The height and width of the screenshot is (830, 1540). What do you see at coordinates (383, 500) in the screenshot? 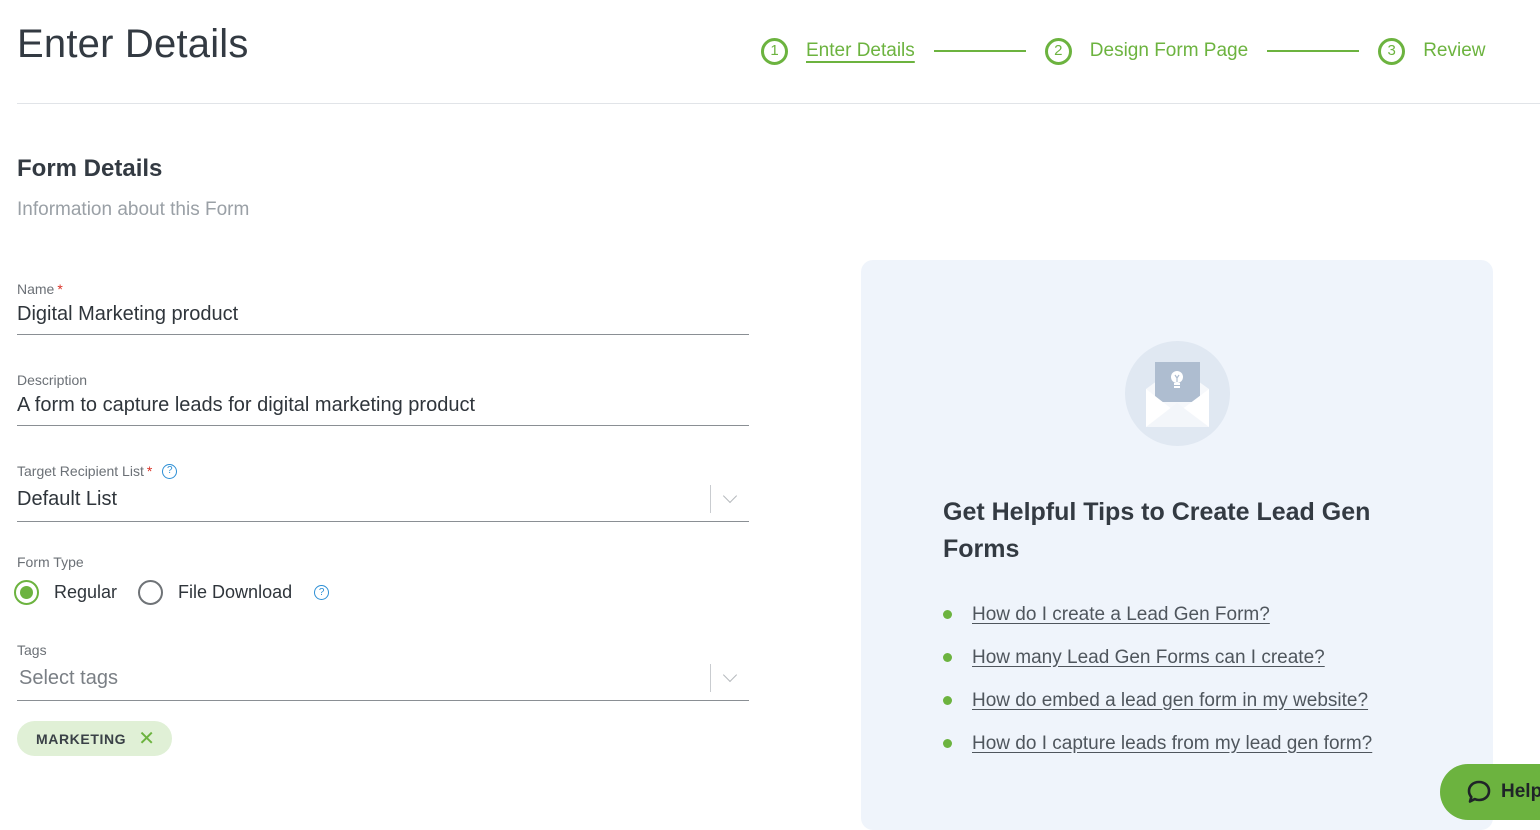
I see `target-list-select: Default List` at bounding box center [383, 500].